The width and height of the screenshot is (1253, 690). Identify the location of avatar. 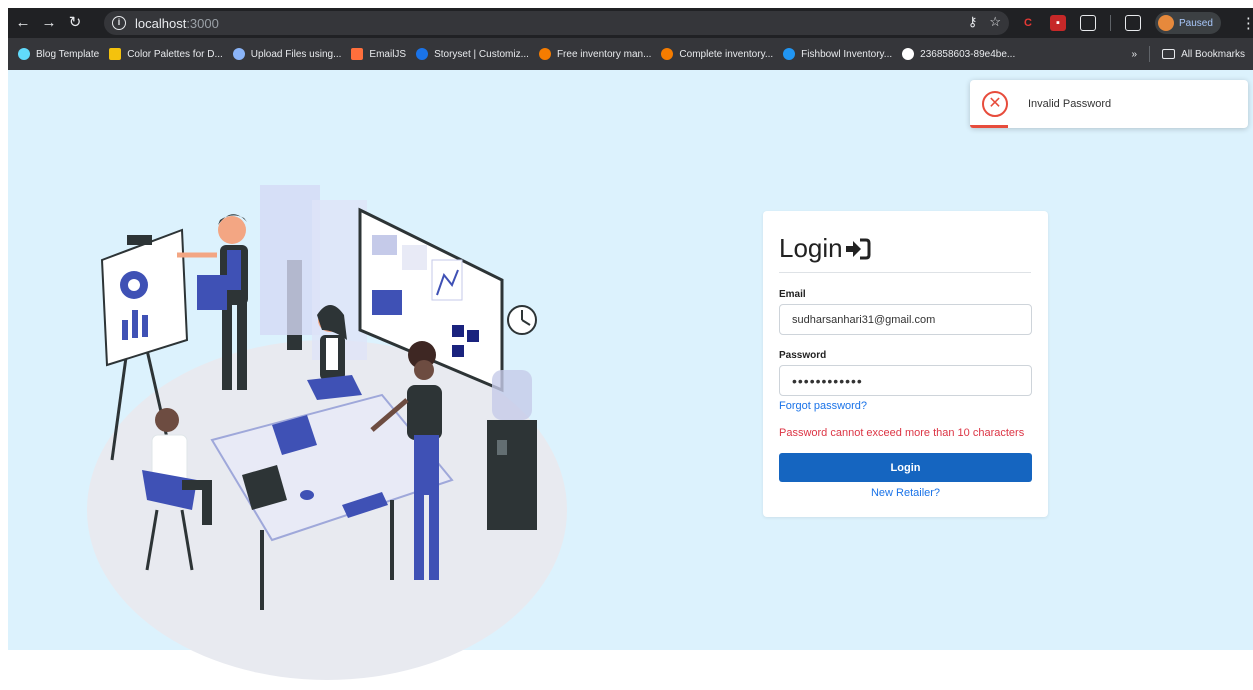
(1166, 23).